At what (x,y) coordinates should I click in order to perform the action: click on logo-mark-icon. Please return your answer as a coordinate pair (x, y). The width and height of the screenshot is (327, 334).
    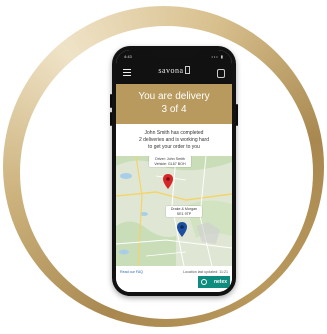
    Looking at the image, I should click on (187, 70).